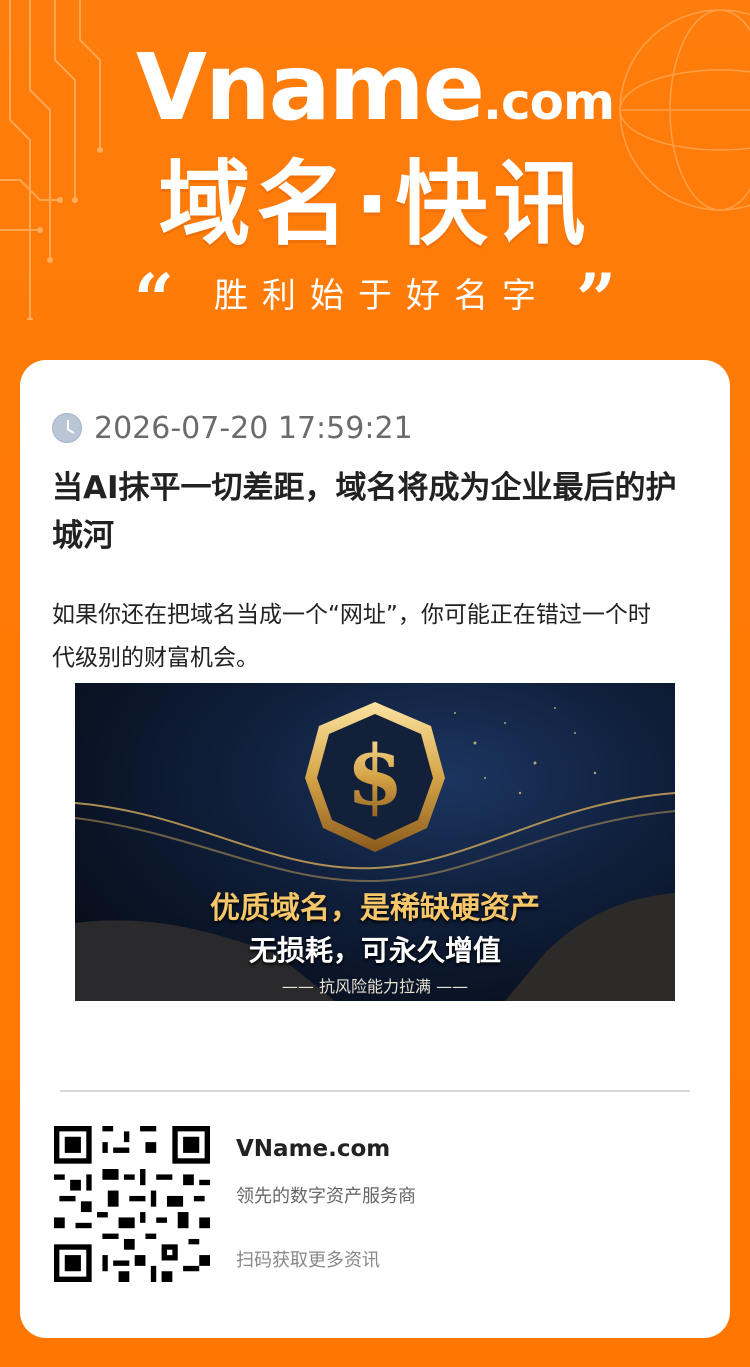  What do you see at coordinates (67, 428) in the screenshot?
I see `clock-icon` at bounding box center [67, 428].